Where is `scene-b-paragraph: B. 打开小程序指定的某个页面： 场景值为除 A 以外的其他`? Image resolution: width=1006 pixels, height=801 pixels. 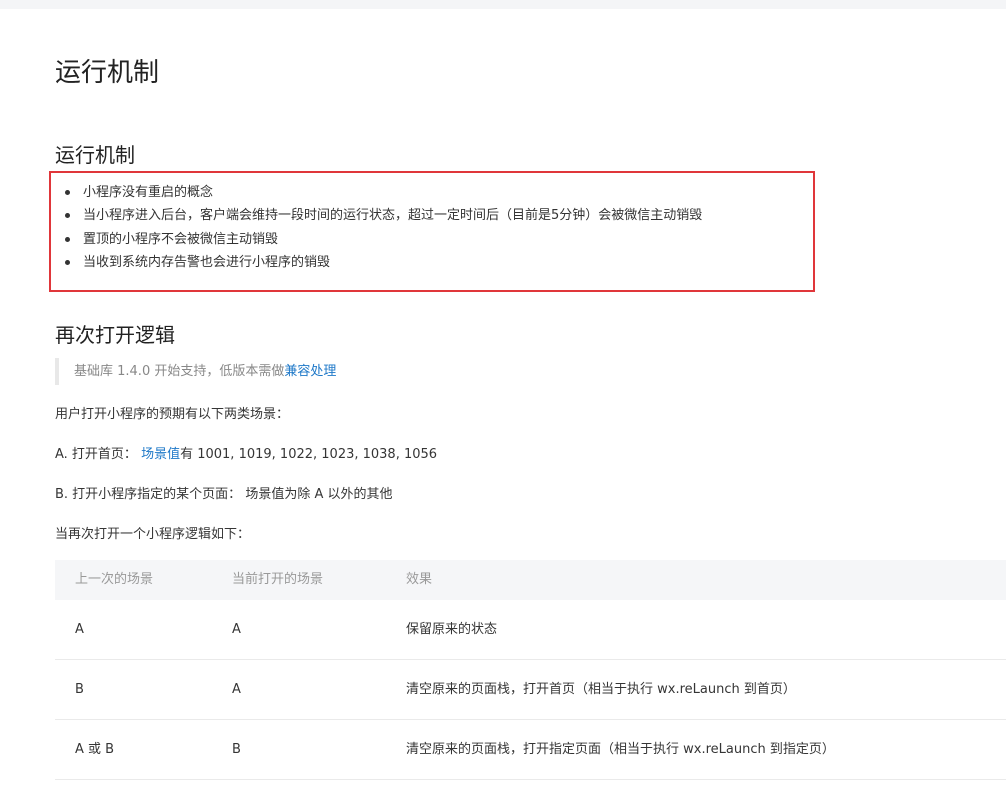 scene-b-paragraph: B. 打开小程序指定的某个页面： 场景值为除 A 以外的其他 is located at coordinates (224, 494).